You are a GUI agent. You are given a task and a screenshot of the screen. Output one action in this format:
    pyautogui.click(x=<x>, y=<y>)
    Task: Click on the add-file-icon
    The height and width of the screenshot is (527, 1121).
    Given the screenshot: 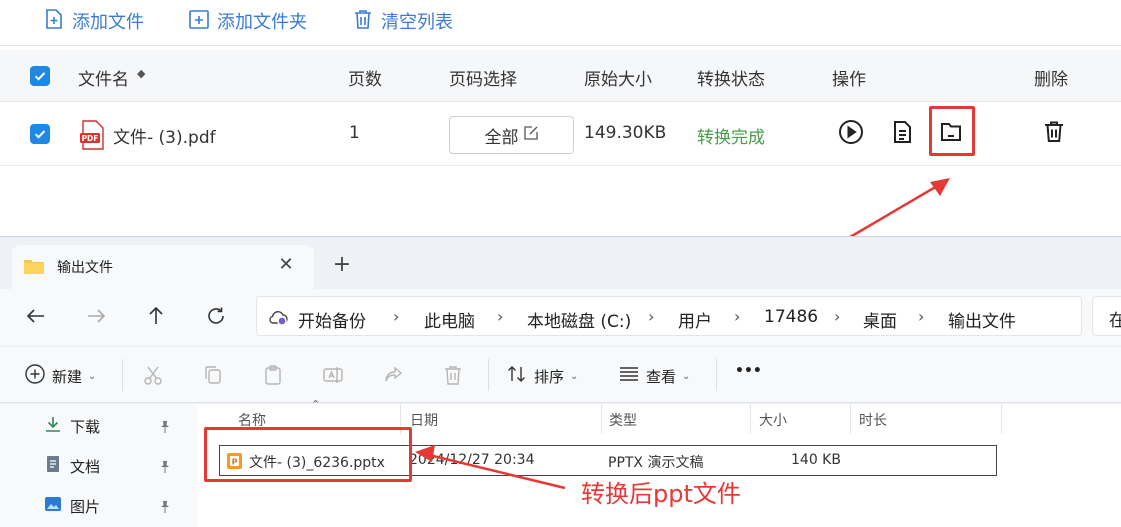 What is the action you would take?
    pyautogui.click(x=54, y=21)
    